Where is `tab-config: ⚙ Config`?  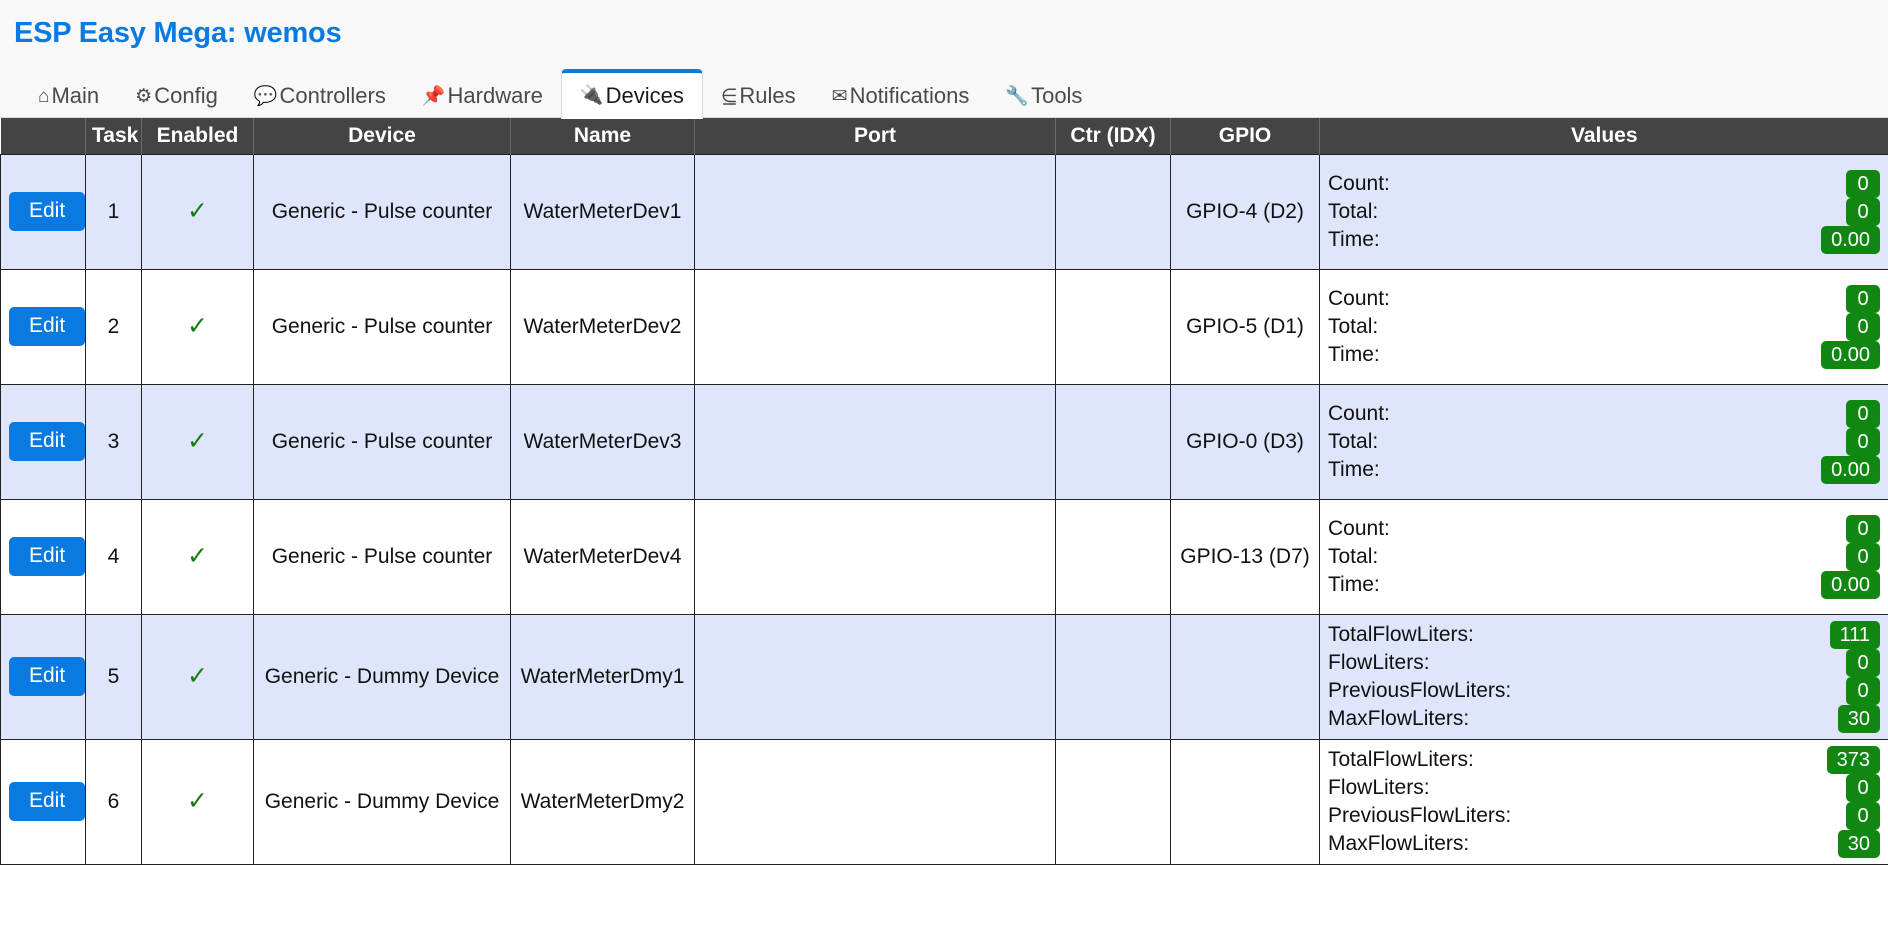 tab-config: ⚙ Config is located at coordinates (176, 96).